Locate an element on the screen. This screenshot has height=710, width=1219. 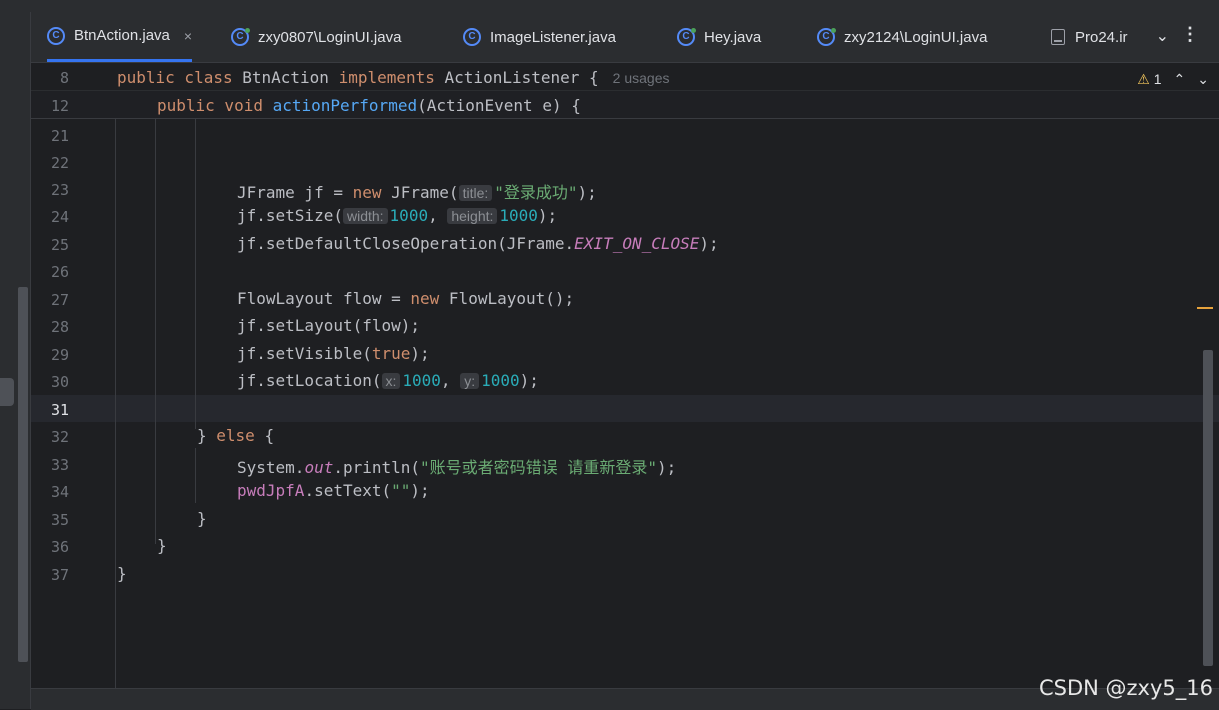
line-number: 26 is located at coordinates (59, 272).